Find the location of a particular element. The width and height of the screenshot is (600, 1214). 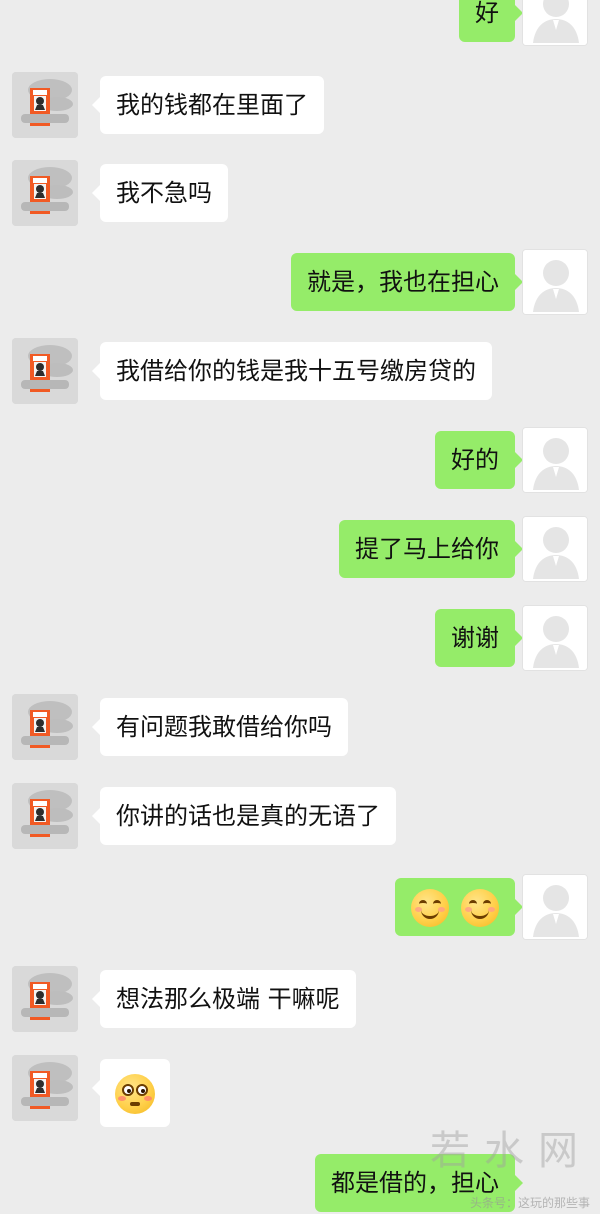

message-bubble: 我不急吗 is located at coordinates (160, 193).